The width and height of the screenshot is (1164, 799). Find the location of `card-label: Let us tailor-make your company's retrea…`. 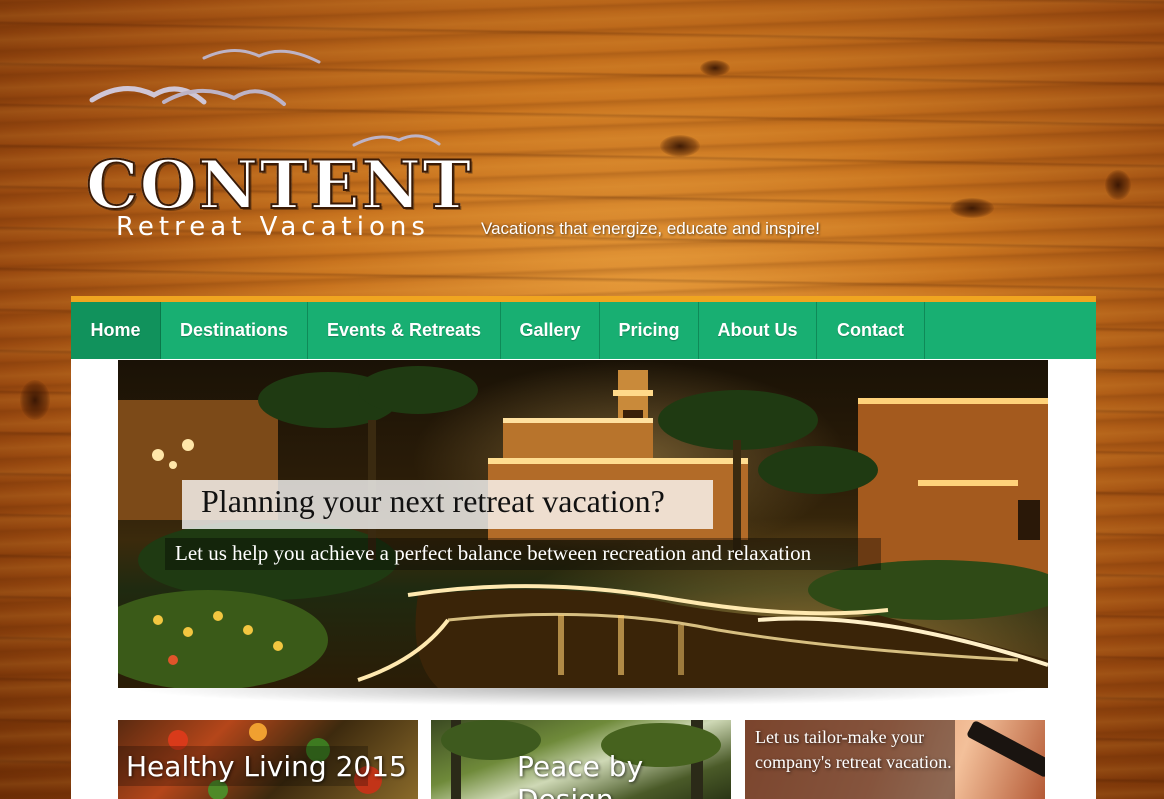

card-label: Let us tailor-make your company's retrea… is located at coordinates (853, 749).